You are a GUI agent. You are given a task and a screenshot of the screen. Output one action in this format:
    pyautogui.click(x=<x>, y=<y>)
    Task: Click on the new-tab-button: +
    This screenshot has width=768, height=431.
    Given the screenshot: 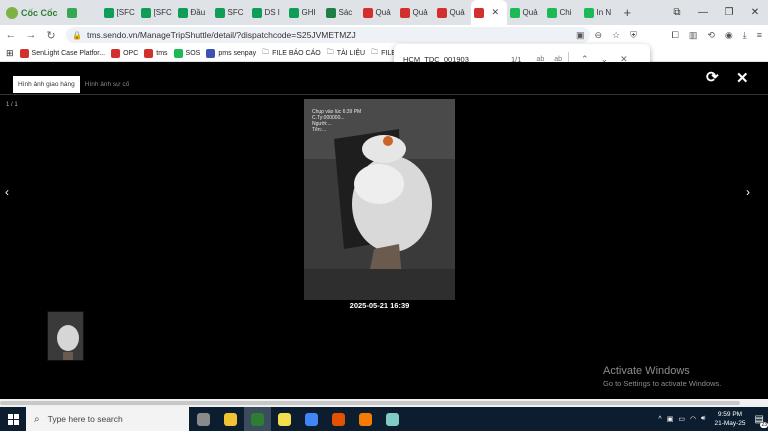 What is the action you would take?
    pyautogui.click(x=628, y=12)
    